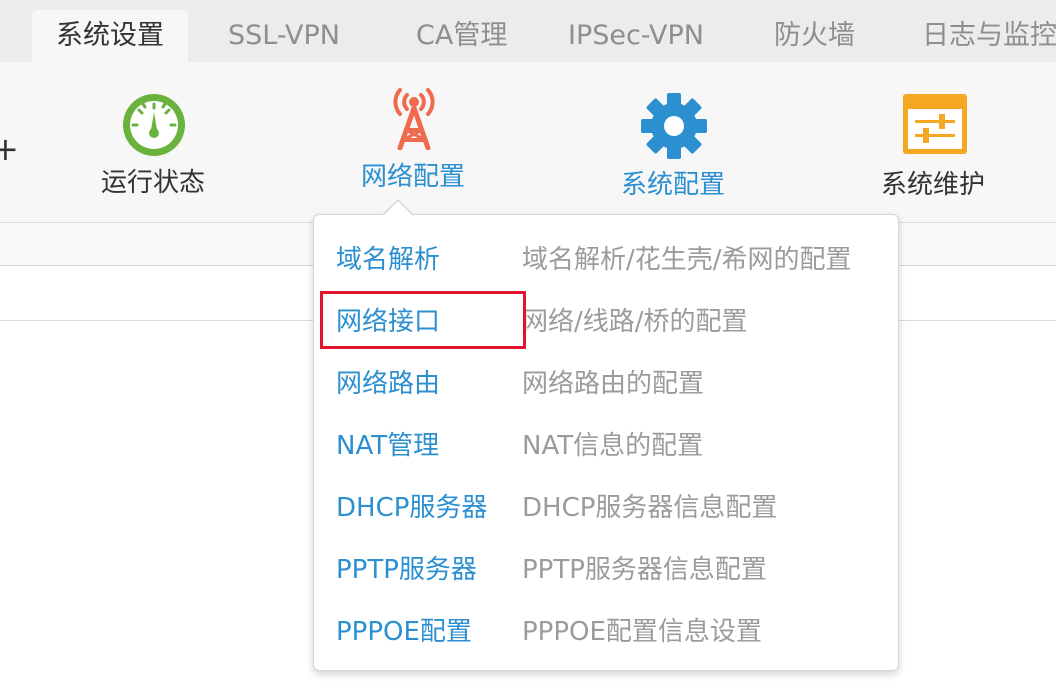 The height and width of the screenshot is (686, 1056). What do you see at coordinates (387, 446) in the screenshot?
I see `menu-item-name: NAT管理` at bounding box center [387, 446].